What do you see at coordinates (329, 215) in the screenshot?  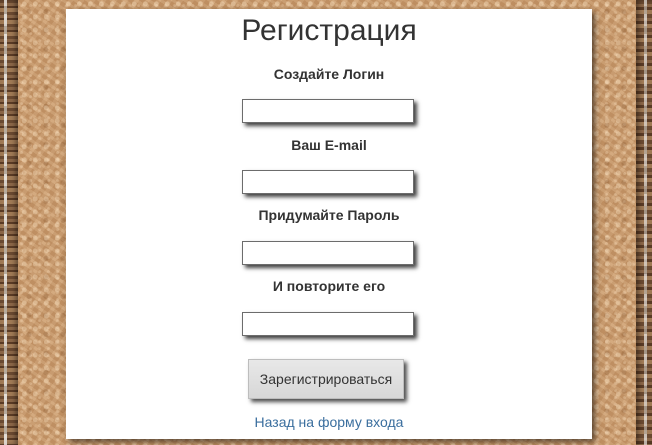 I see `password-label: Придумайте Пароль` at bounding box center [329, 215].